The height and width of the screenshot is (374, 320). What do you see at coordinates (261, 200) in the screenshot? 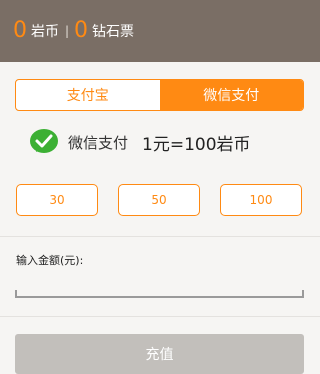
I see `amount-button-100: 100` at bounding box center [261, 200].